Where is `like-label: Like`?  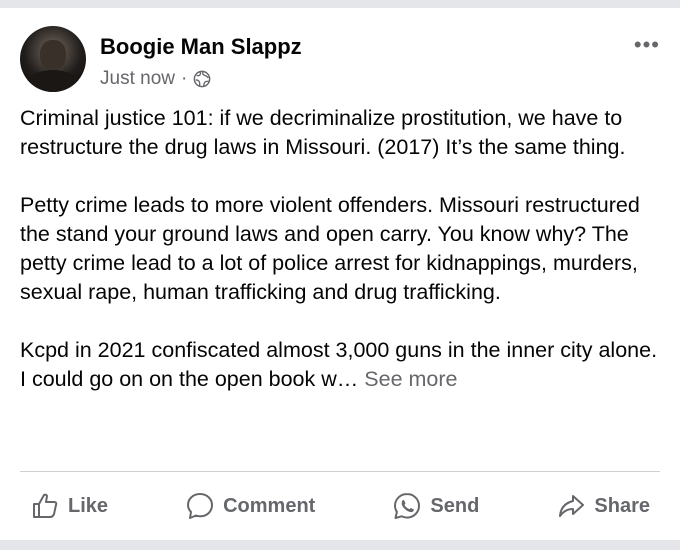 like-label: Like is located at coordinates (88, 505).